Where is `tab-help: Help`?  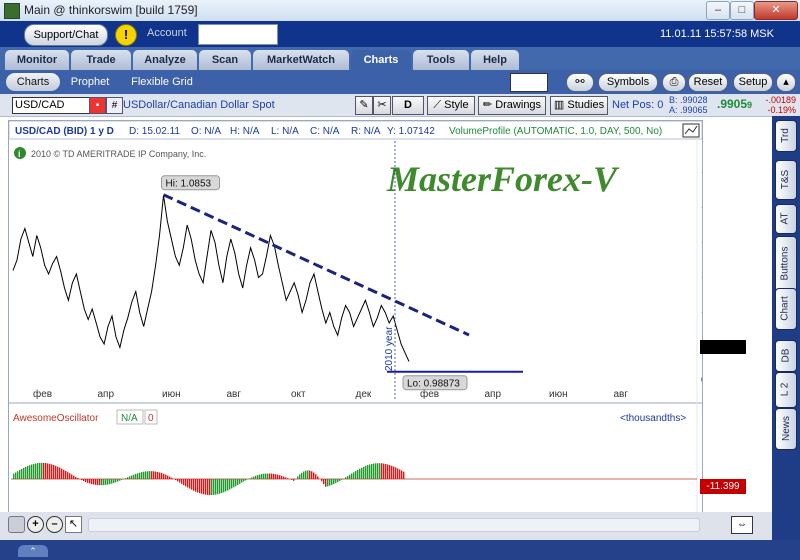 tab-help: Help is located at coordinates (495, 60).